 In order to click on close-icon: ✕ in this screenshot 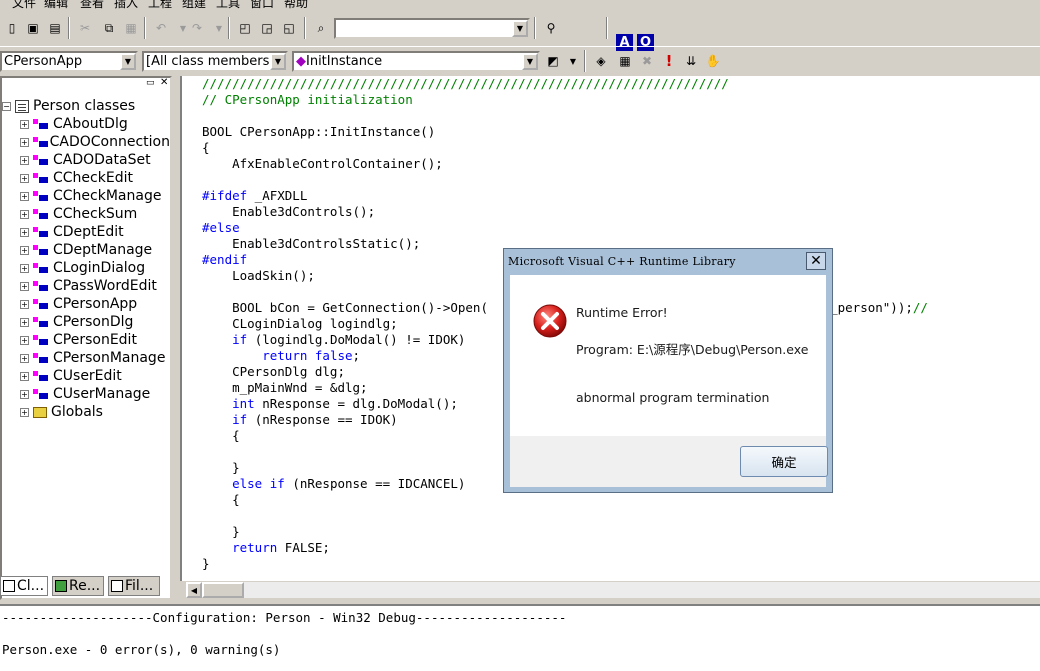, I will do `click(816, 261)`.